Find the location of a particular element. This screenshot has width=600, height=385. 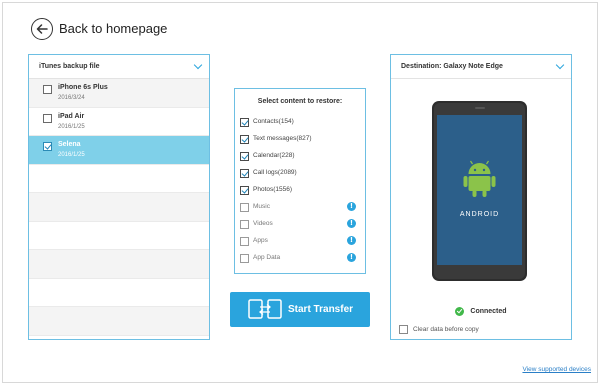

backup-row: iPad Air 2016/1/25 is located at coordinates (119, 122).